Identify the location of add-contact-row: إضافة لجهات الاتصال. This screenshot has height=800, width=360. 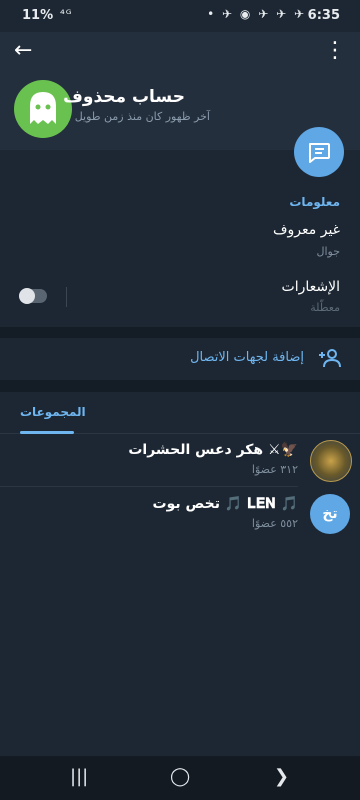
(180, 359).